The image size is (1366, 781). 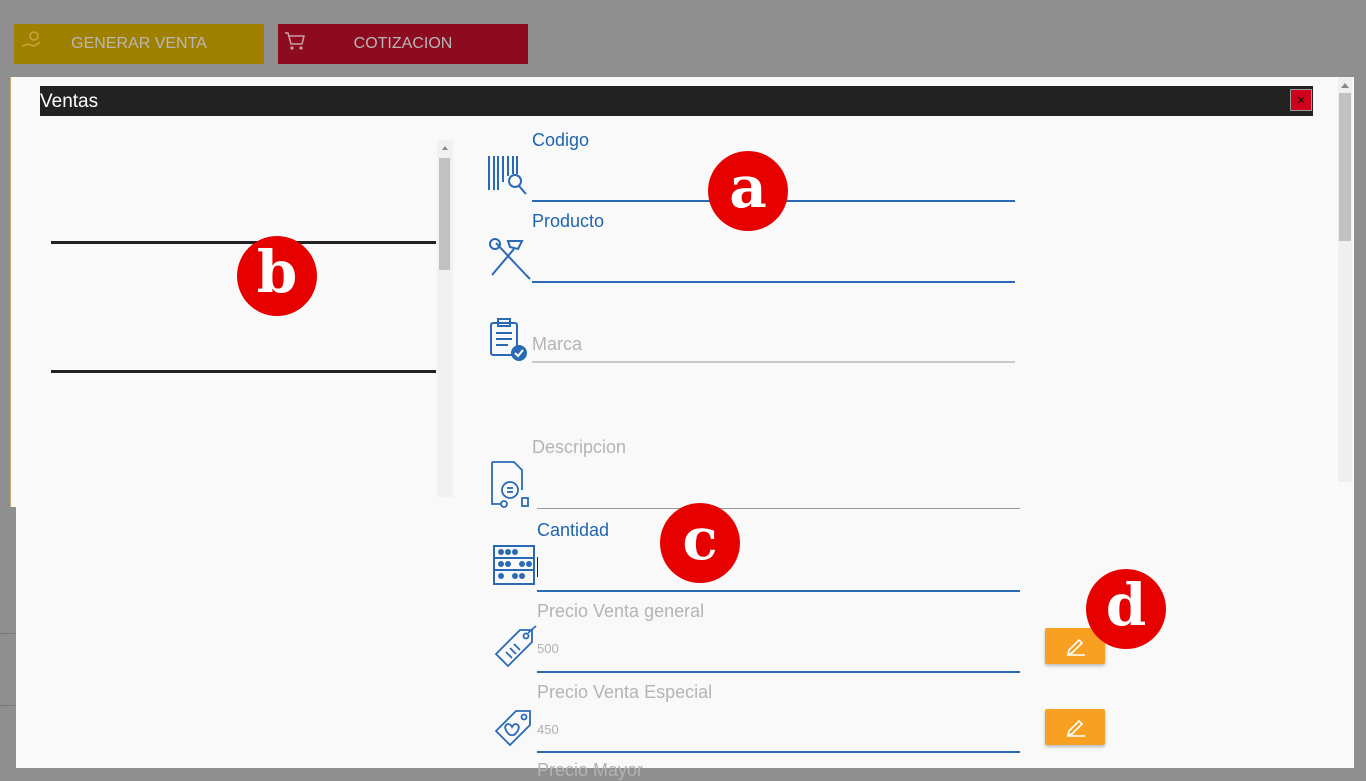 What do you see at coordinates (295, 41) in the screenshot?
I see `cart-icon` at bounding box center [295, 41].